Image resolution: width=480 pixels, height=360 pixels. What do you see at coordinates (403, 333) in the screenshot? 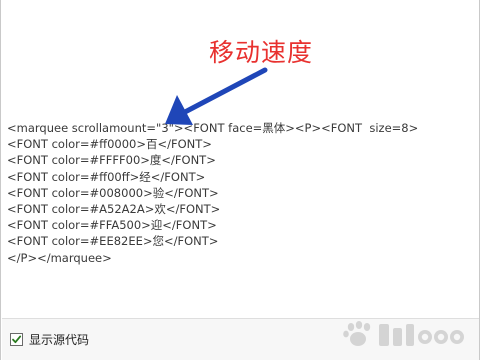
I see `baidu-paw-icon` at bounding box center [403, 333].